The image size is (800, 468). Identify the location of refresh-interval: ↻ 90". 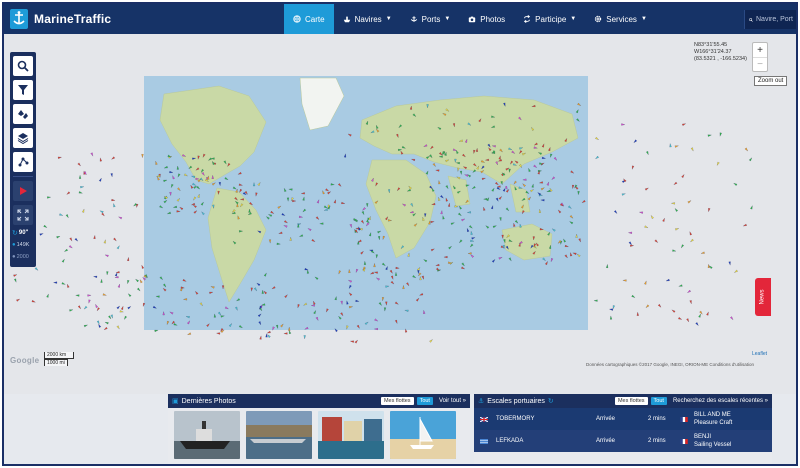
(23, 233).